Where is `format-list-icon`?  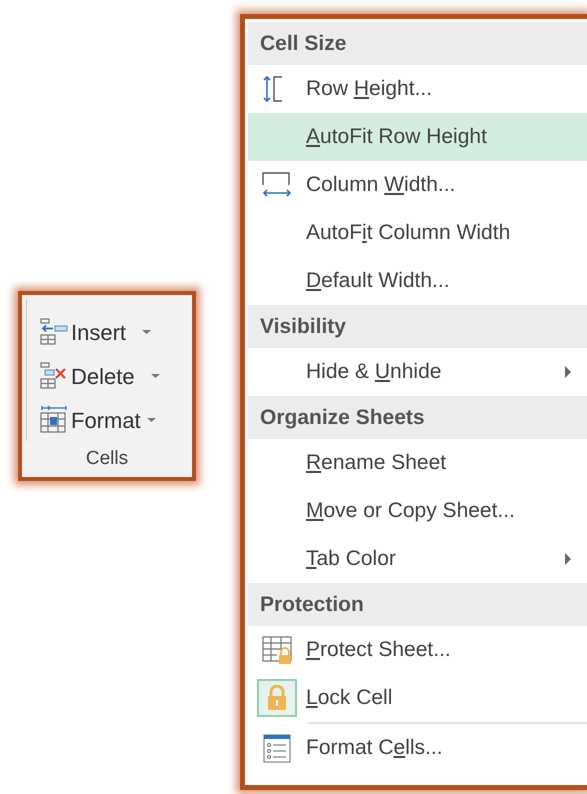
format-list-icon is located at coordinates (277, 748).